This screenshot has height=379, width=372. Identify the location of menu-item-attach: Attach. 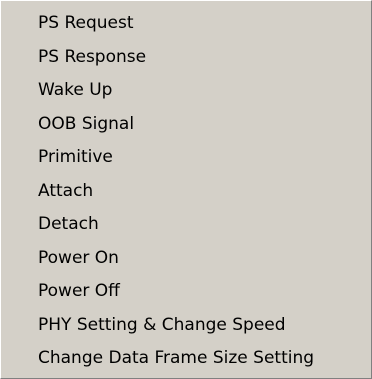
(186, 192).